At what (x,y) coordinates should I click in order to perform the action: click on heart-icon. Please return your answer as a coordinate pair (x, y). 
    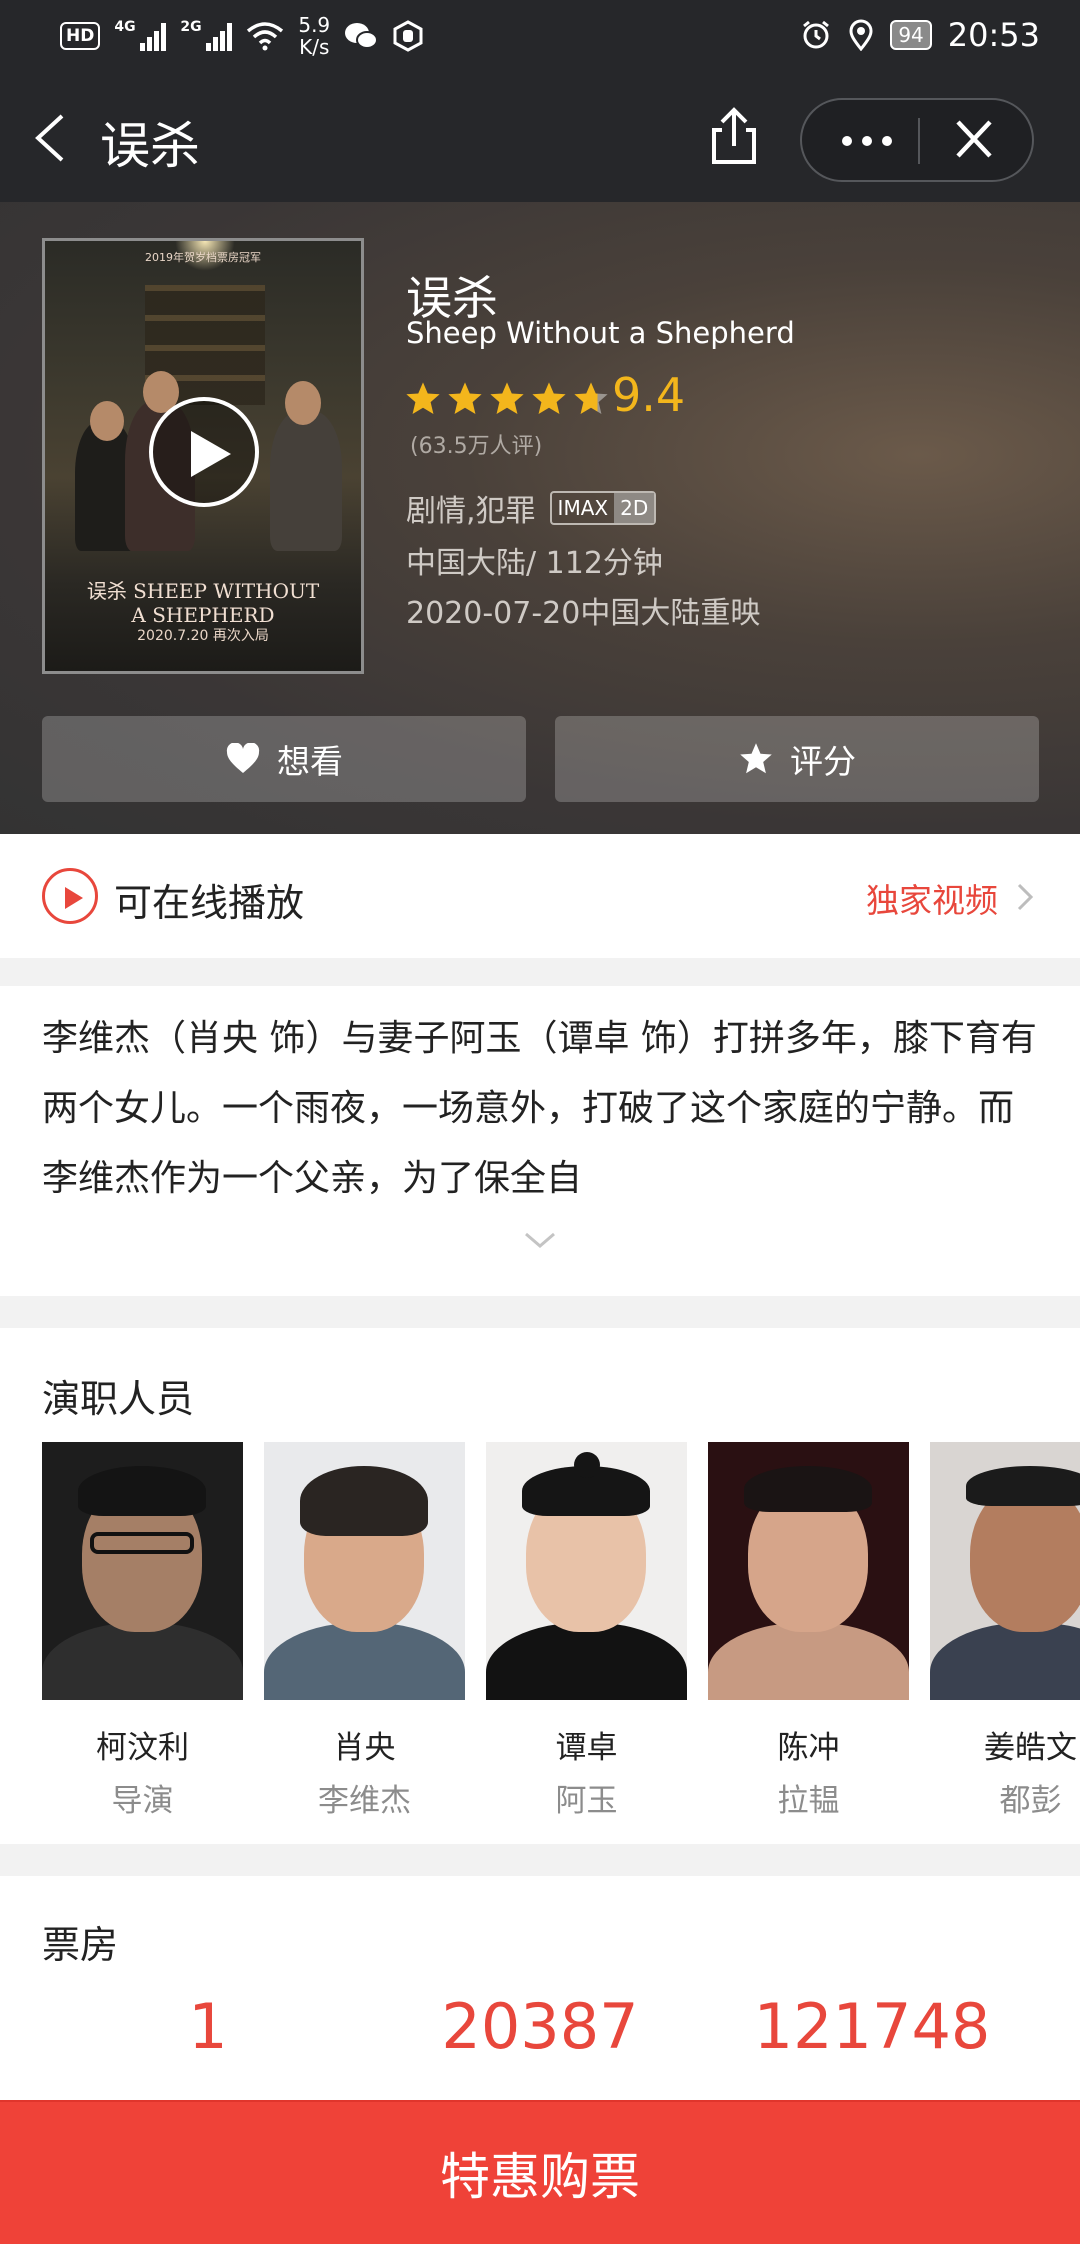
    Looking at the image, I should click on (243, 758).